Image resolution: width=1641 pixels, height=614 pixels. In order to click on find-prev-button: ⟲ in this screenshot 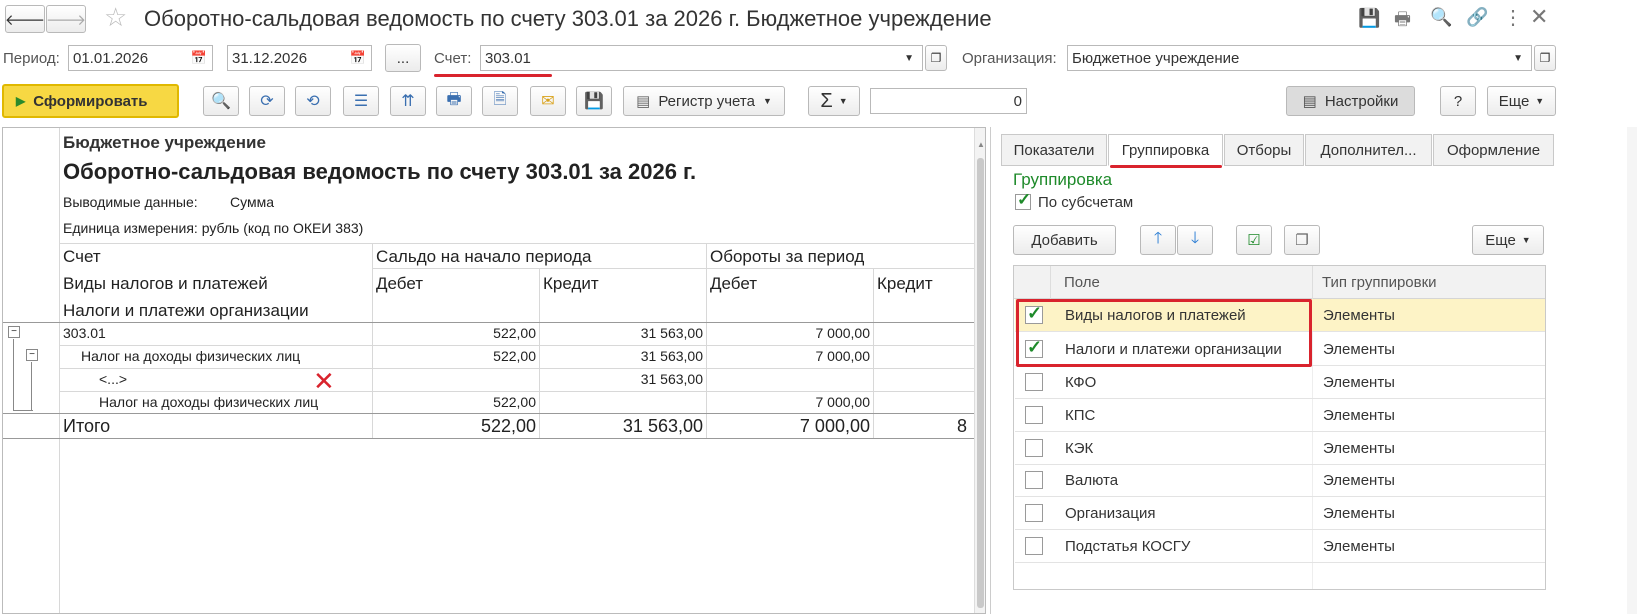, I will do `click(313, 101)`.